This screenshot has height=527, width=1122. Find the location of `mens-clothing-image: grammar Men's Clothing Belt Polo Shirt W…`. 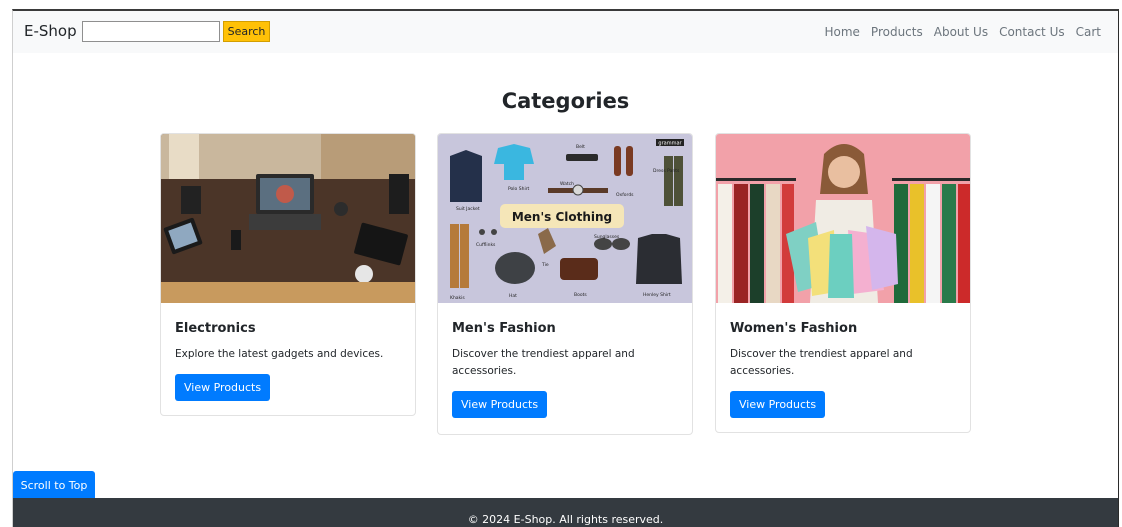

mens-clothing-image: grammar Men's Clothing Belt Polo Shirt W… is located at coordinates (565, 218).